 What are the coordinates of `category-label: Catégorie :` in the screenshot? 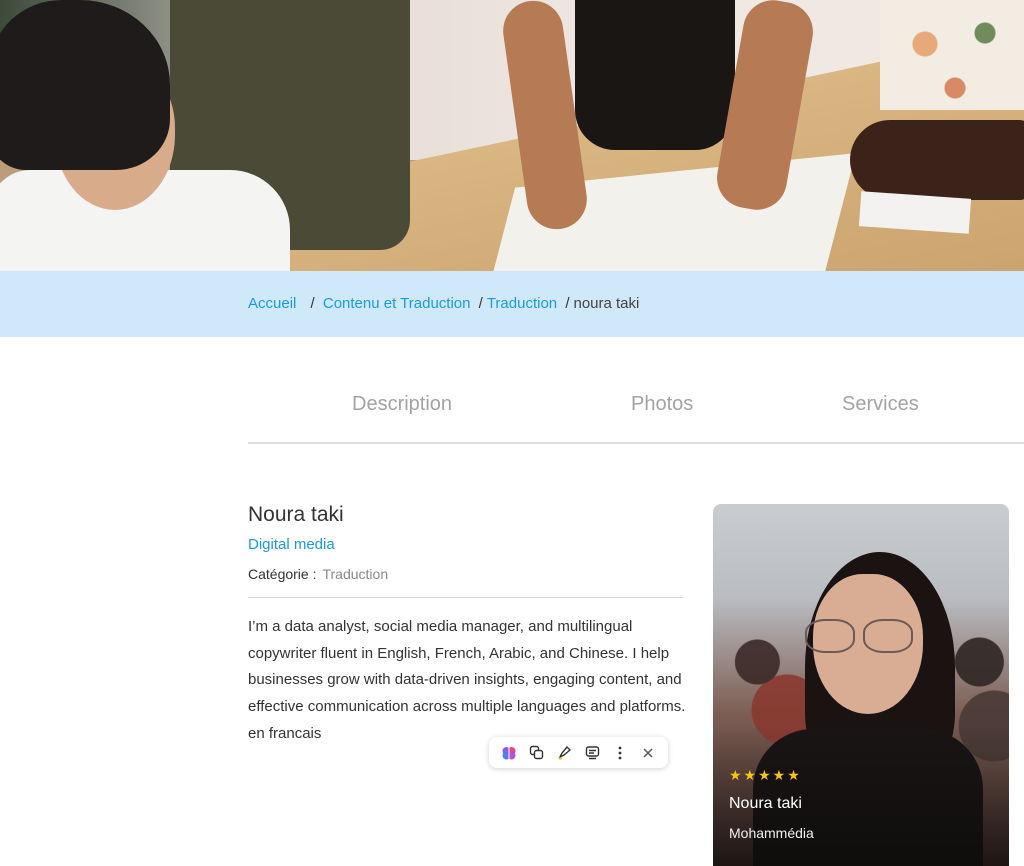 It's located at (282, 574).